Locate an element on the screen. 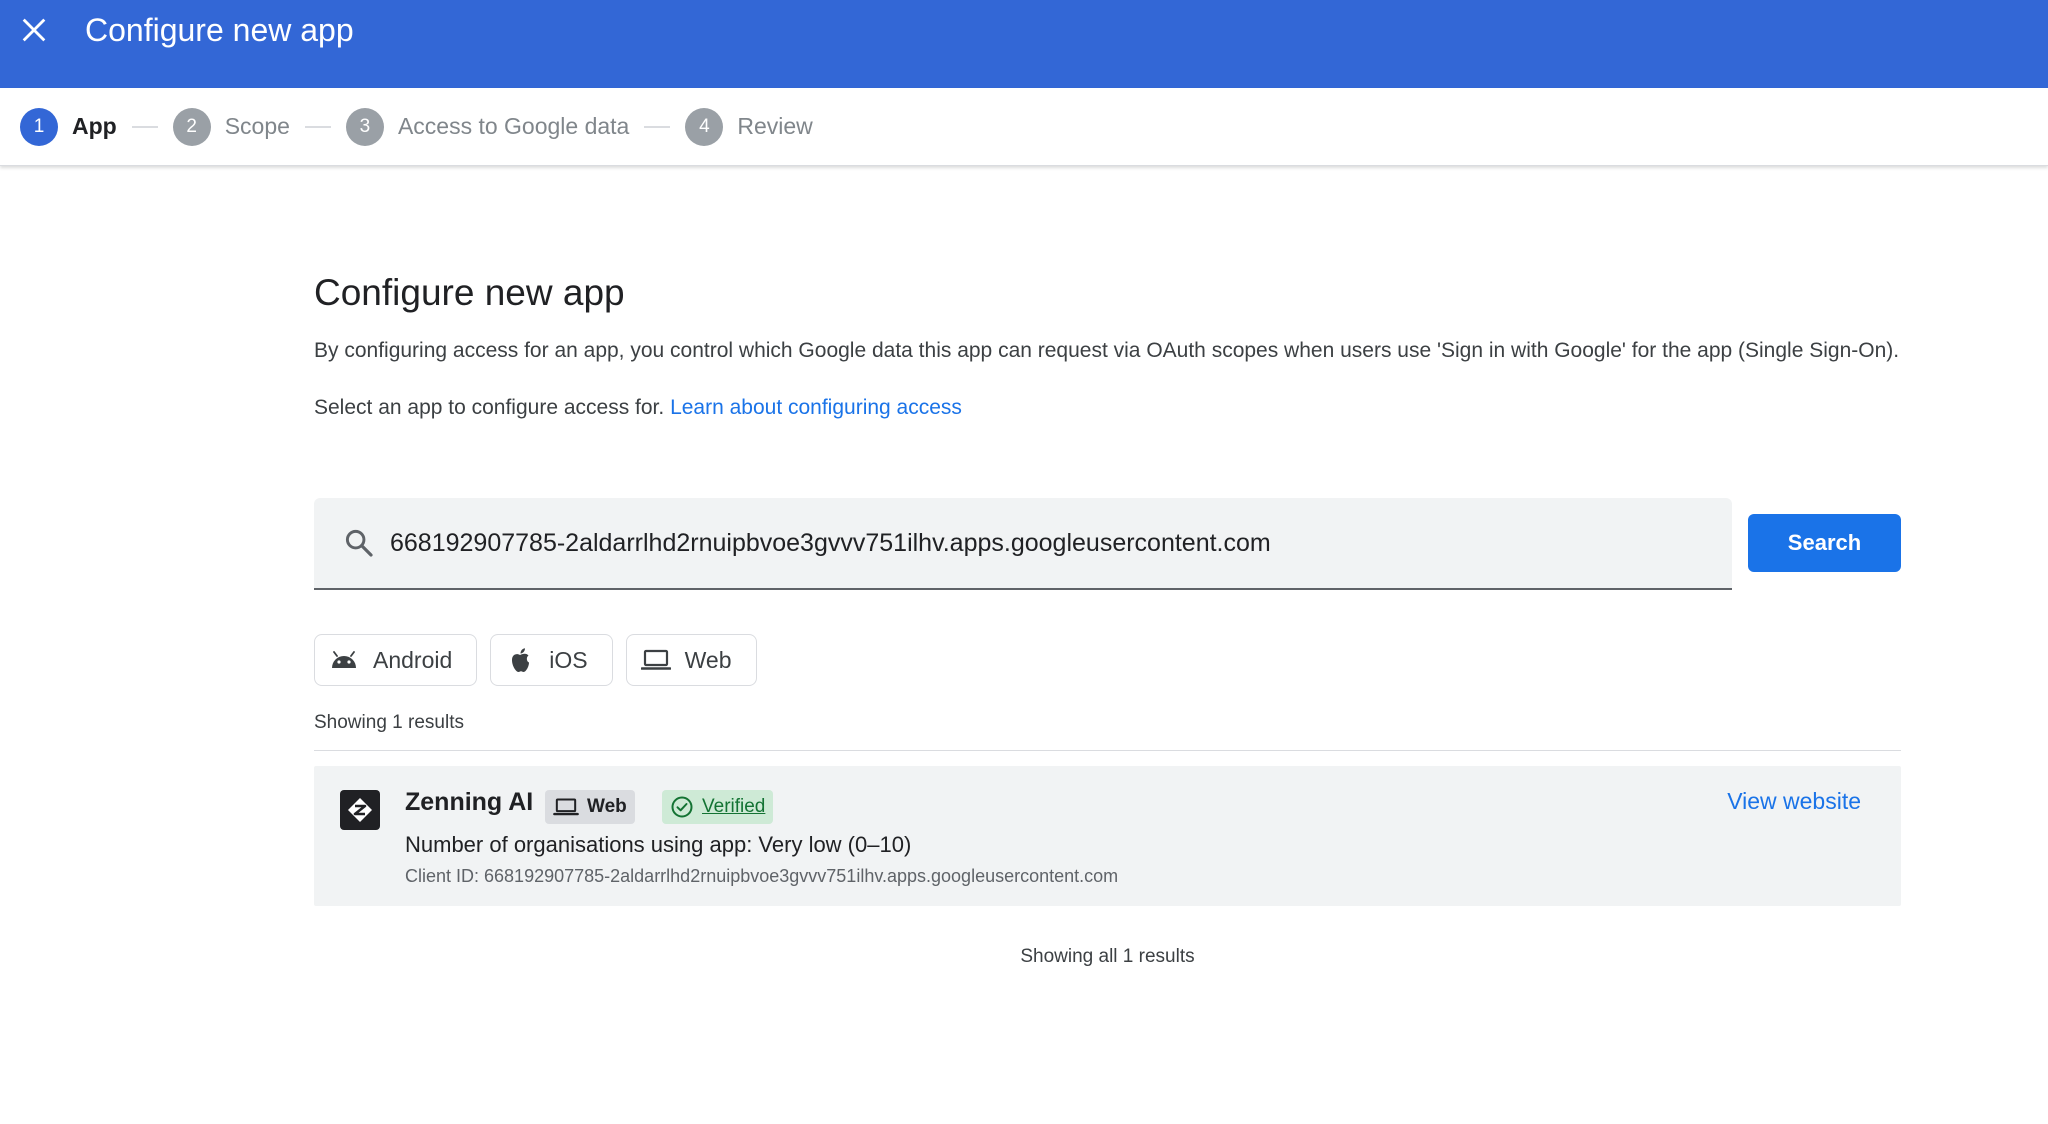 The width and height of the screenshot is (2048, 1124). platform-badge: Web is located at coordinates (590, 807).